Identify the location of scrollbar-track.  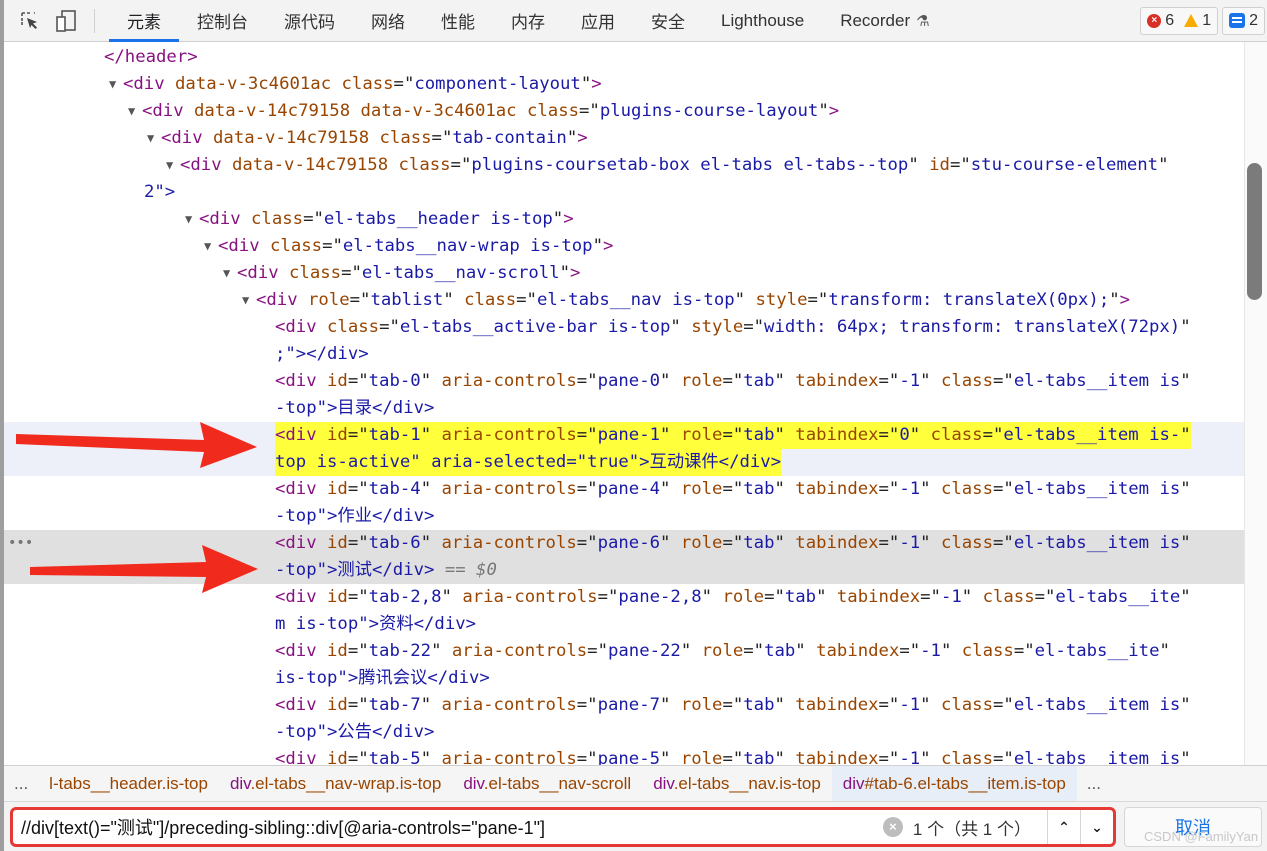
(1255, 403).